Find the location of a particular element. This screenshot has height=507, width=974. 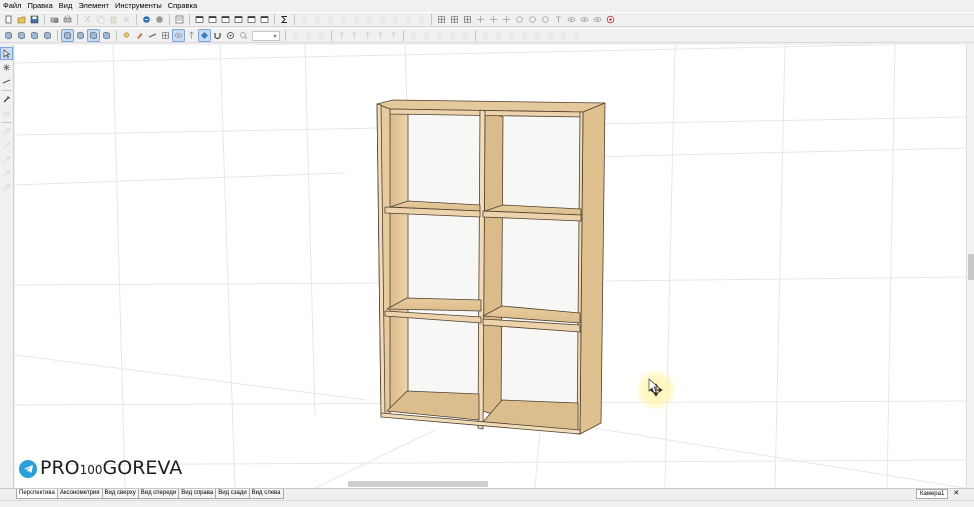

magnet-icon is located at coordinates (217, 35).